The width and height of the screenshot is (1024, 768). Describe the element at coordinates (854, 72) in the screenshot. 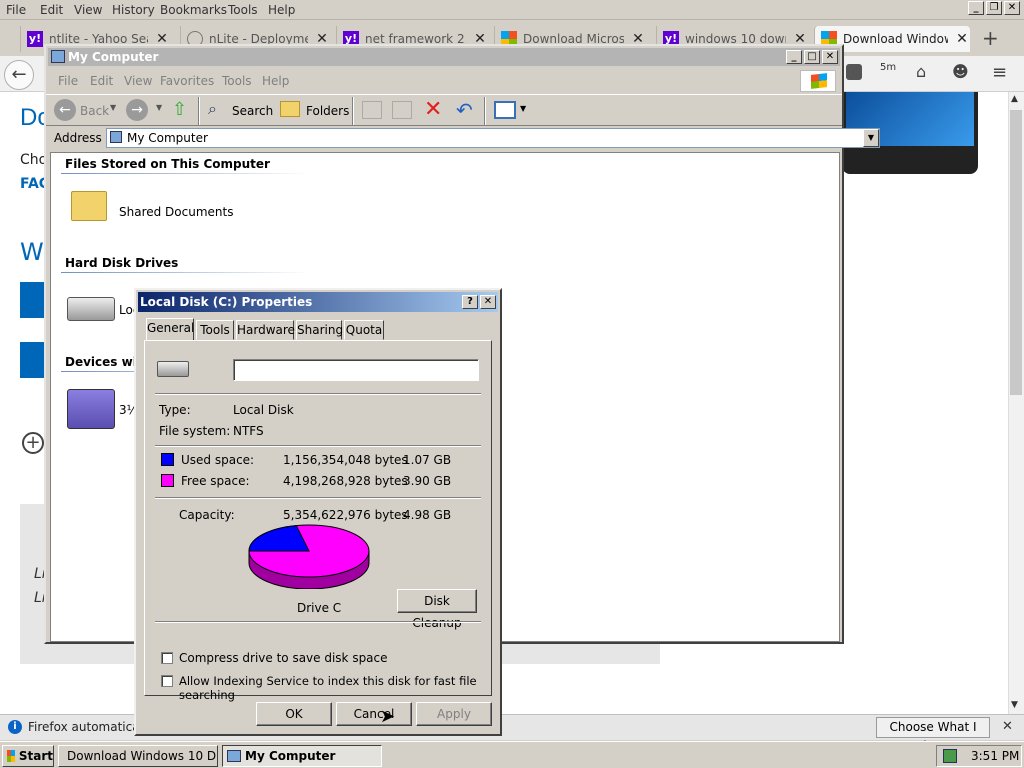

I see `pocket-icon` at that location.